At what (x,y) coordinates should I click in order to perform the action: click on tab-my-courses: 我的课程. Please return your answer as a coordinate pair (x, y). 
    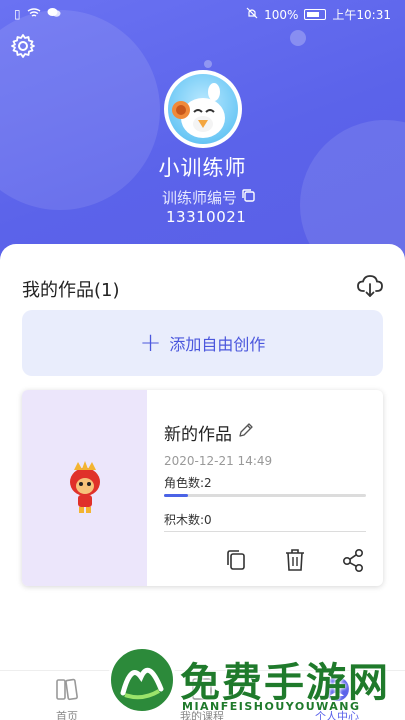
    Looking at the image, I should click on (202, 697).